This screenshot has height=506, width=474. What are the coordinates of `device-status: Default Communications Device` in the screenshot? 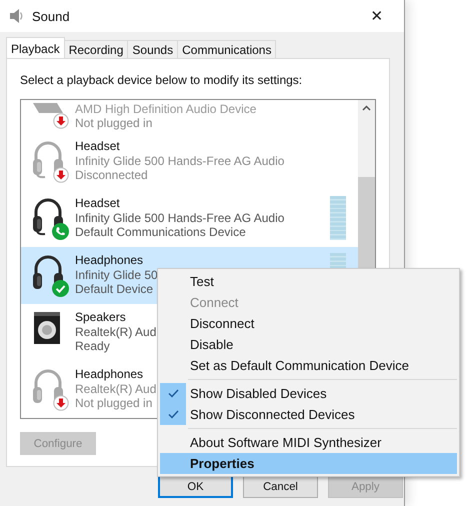 It's located at (160, 232).